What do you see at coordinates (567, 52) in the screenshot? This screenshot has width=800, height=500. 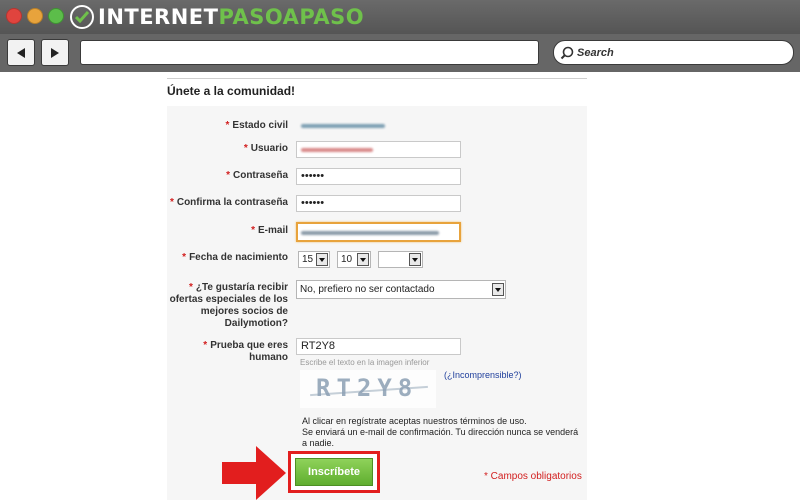 I see `search-icon` at bounding box center [567, 52].